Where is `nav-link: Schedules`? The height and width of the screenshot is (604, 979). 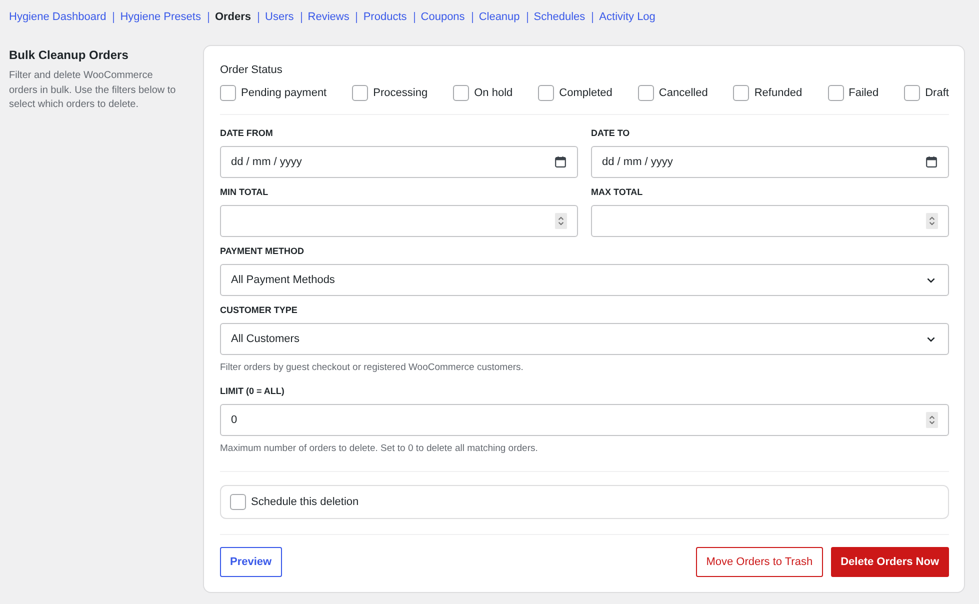
nav-link: Schedules is located at coordinates (560, 17).